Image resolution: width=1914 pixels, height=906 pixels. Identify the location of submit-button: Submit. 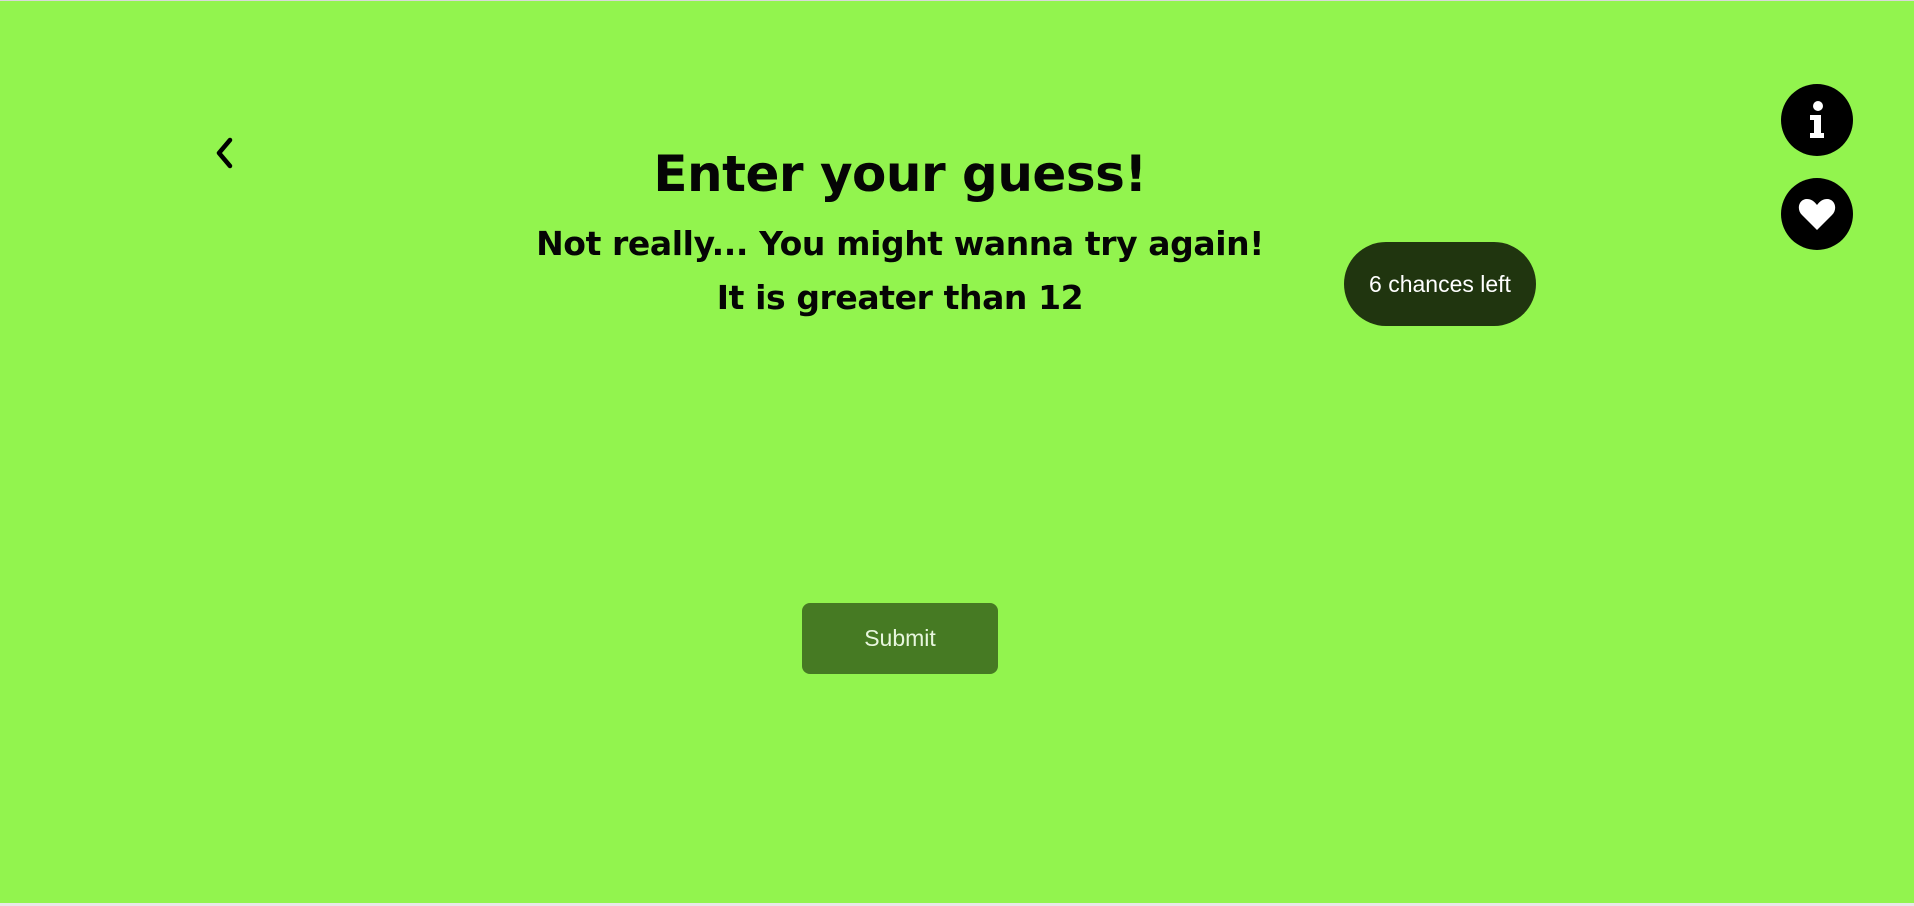
(900, 638).